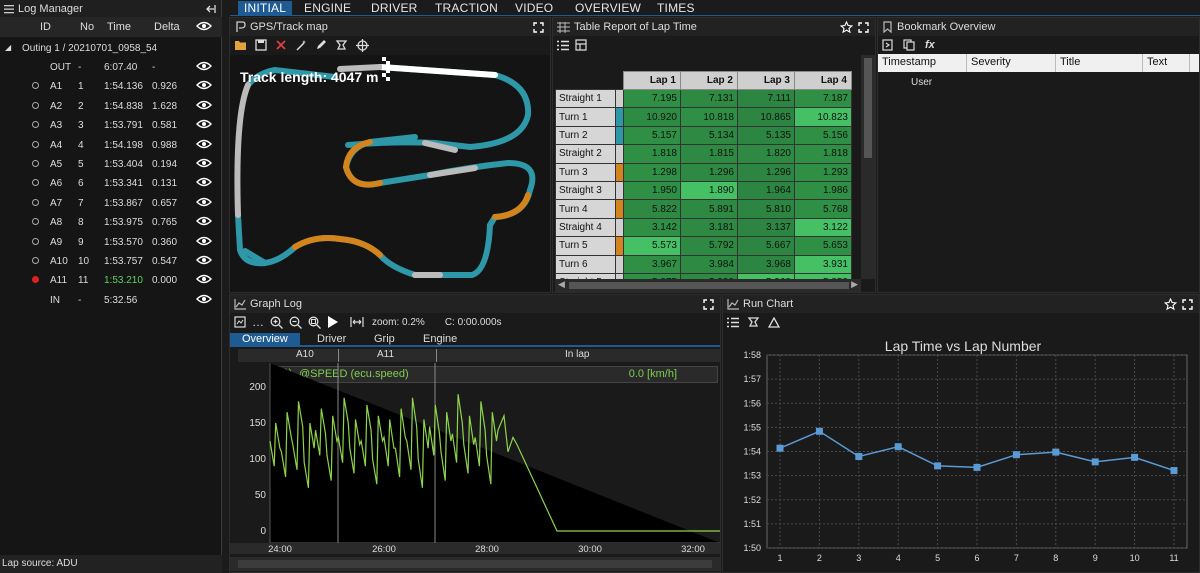 Image resolution: width=1200 pixels, height=573 pixels. Describe the element at coordinates (1170, 304) in the screenshot. I see `star-icon` at that location.